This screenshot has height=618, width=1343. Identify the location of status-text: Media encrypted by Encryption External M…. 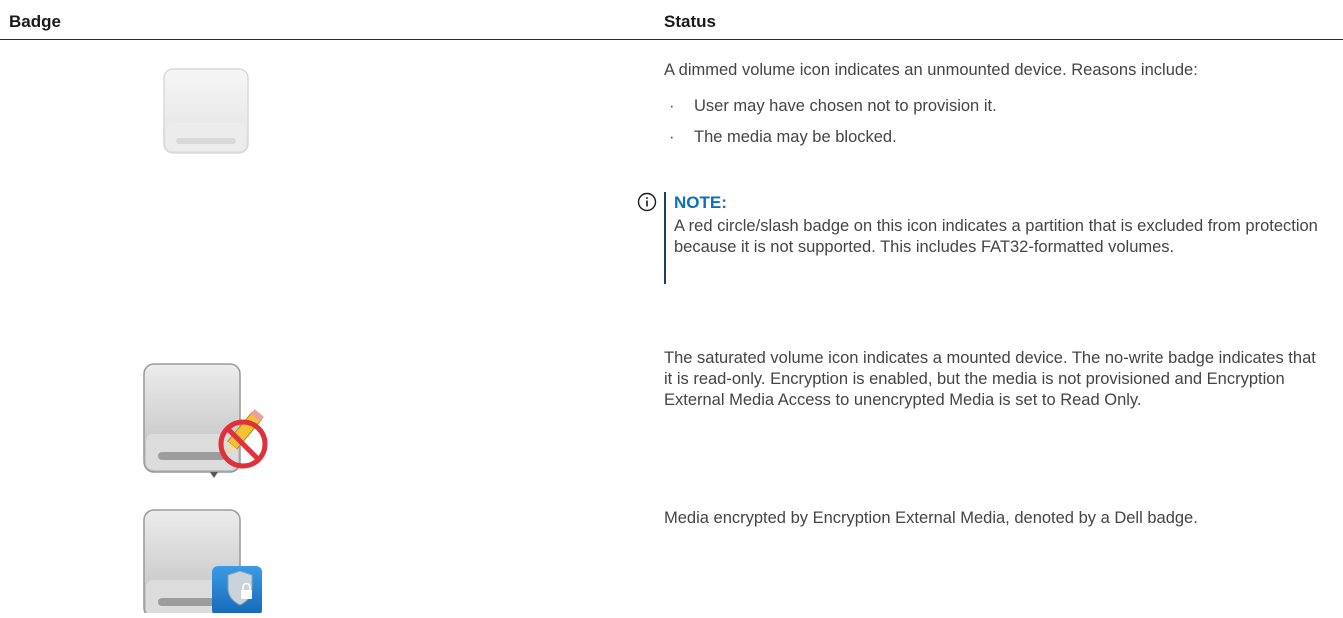
(931, 518).